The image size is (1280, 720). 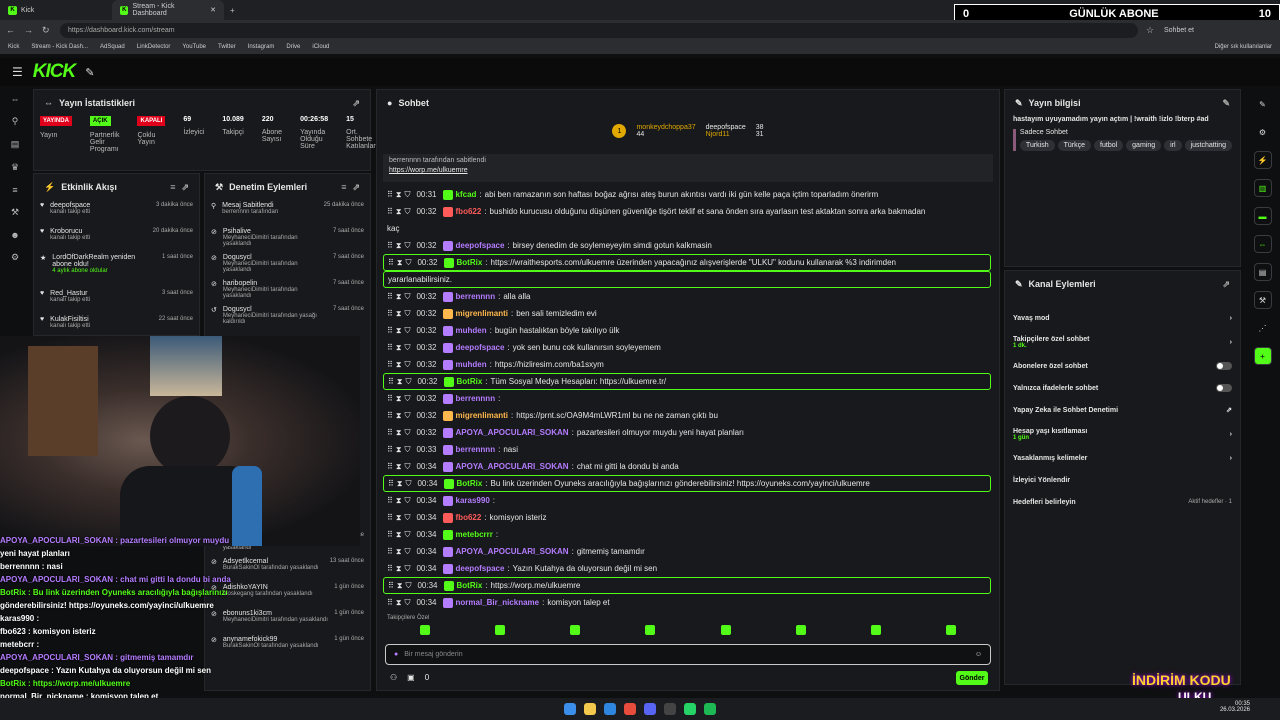 What do you see at coordinates (469, 517) in the screenshot?
I see `message-username: fbo622` at bounding box center [469, 517].